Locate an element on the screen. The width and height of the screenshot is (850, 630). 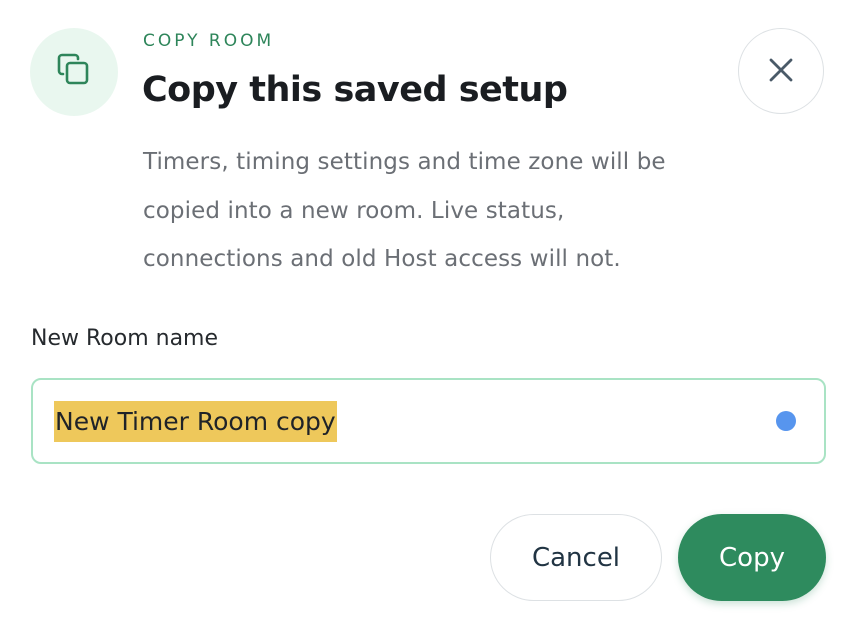
input-status-dot is located at coordinates (786, 421).